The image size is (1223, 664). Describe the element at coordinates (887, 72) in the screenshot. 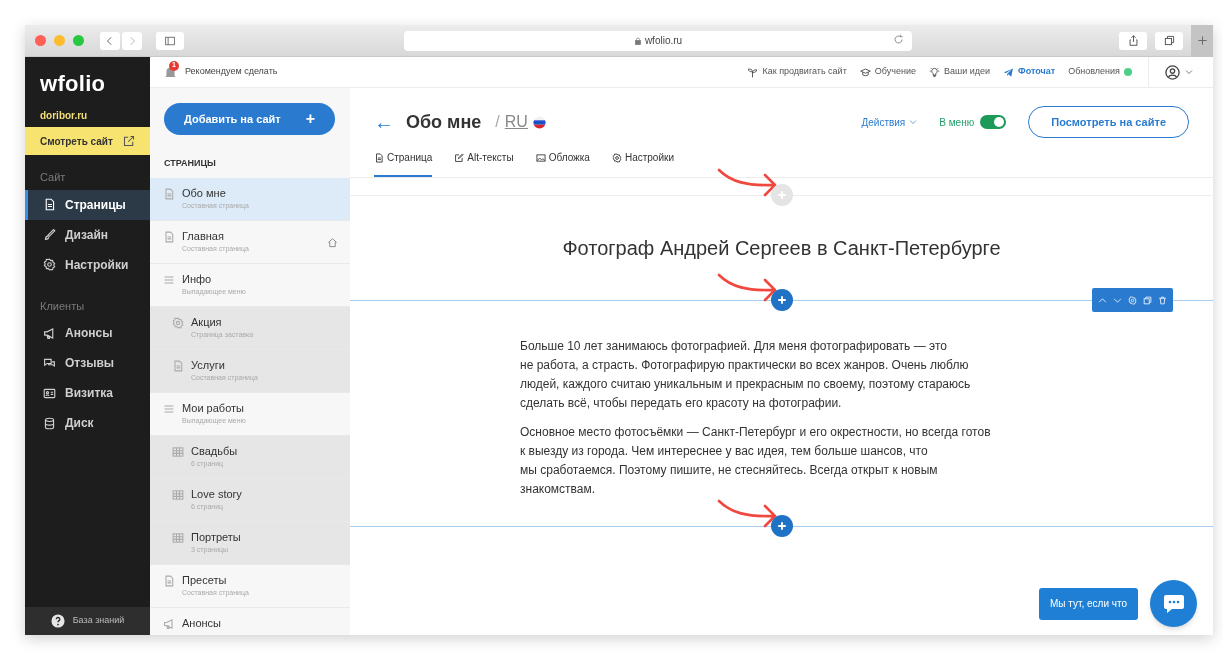

I see `header-link: Обучение` at that location.